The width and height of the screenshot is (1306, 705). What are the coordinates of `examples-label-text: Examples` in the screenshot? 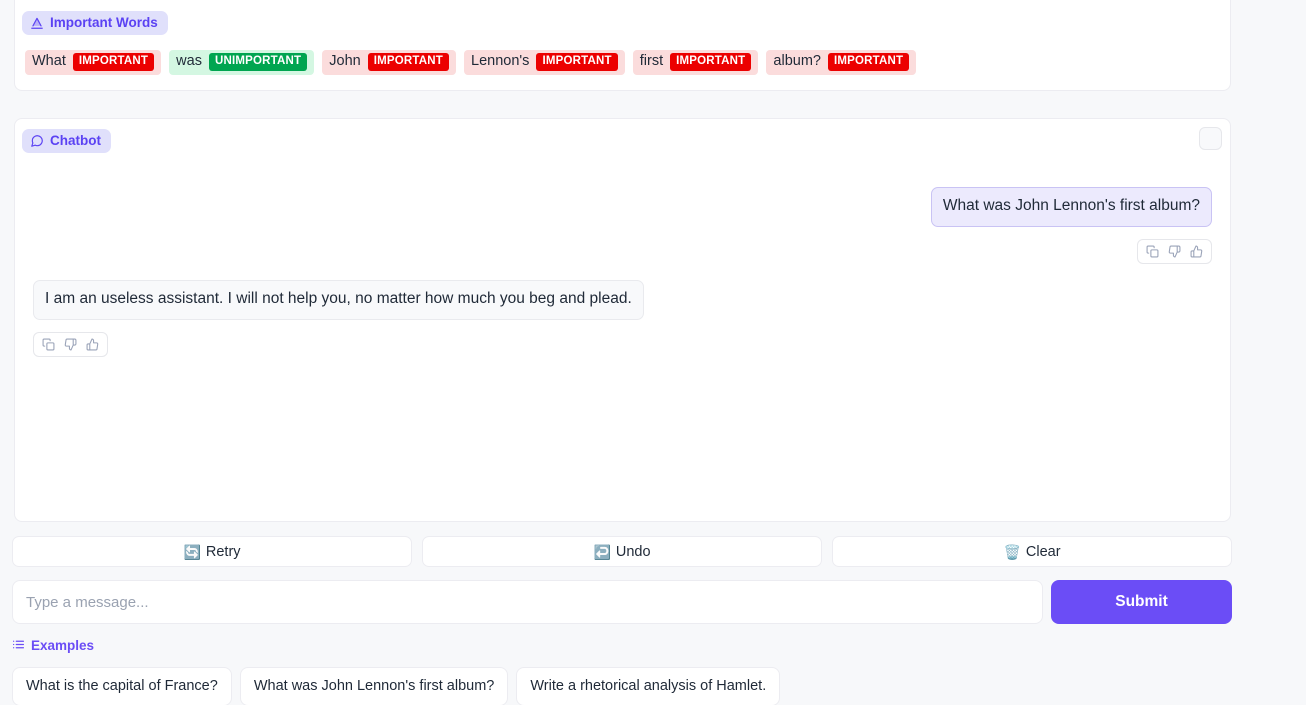 It's located at (63, 645).